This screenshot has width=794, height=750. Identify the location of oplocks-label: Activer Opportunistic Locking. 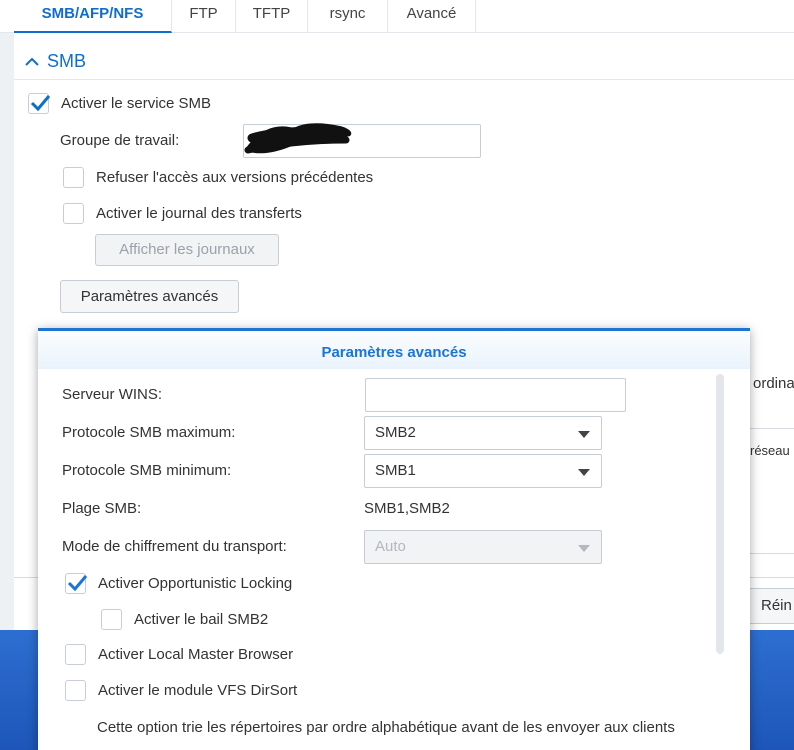
(195, 583).